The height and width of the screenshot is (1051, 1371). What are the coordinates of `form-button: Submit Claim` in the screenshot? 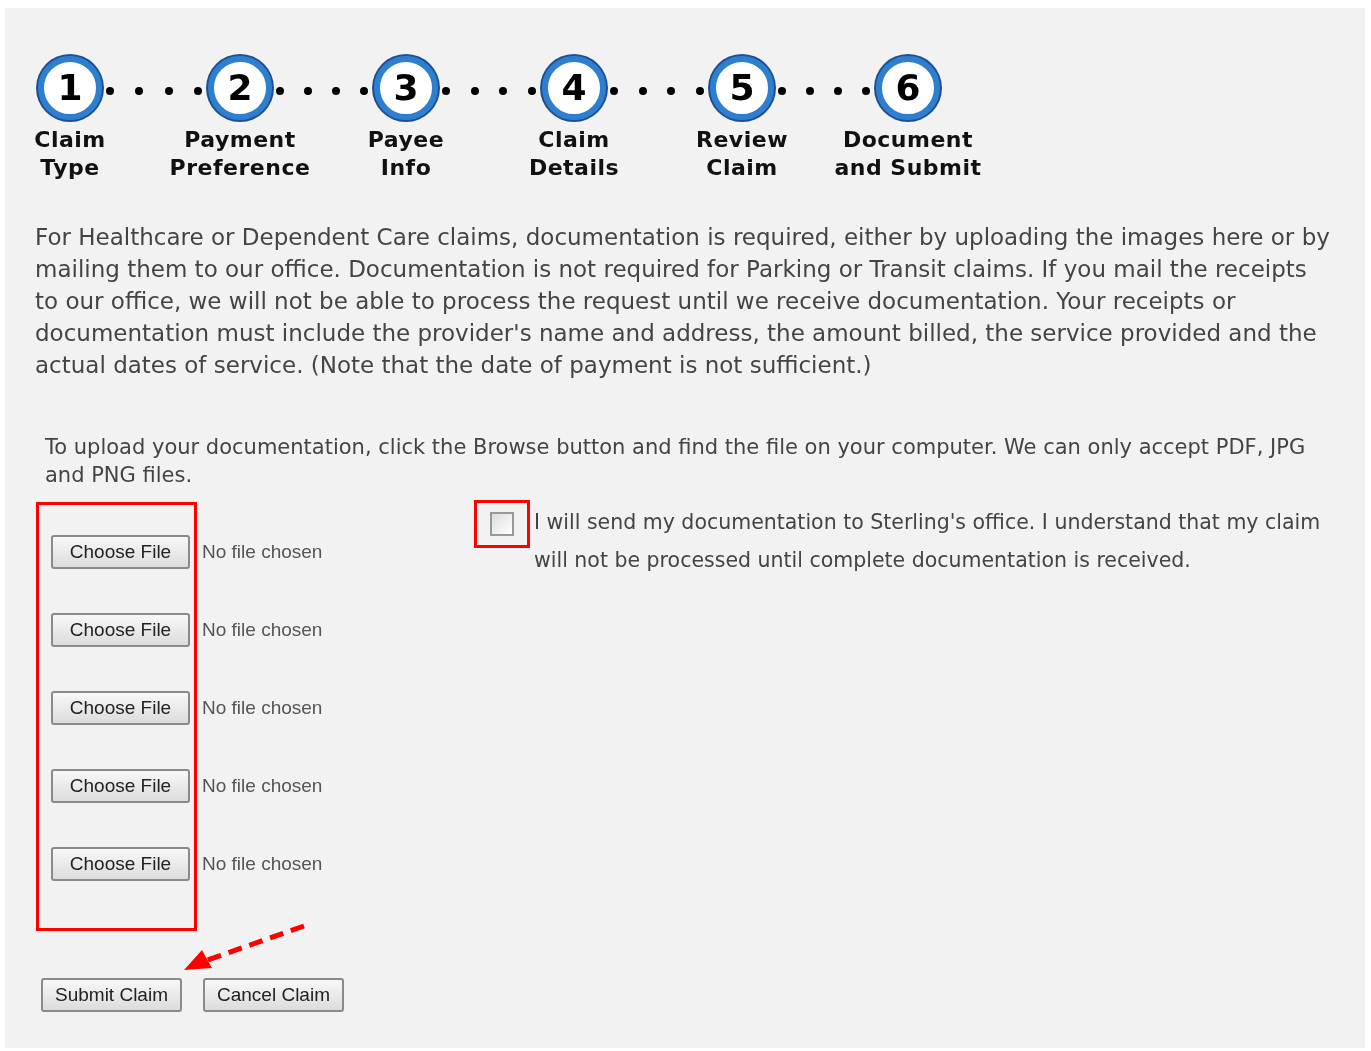 It's located at (111, 995).